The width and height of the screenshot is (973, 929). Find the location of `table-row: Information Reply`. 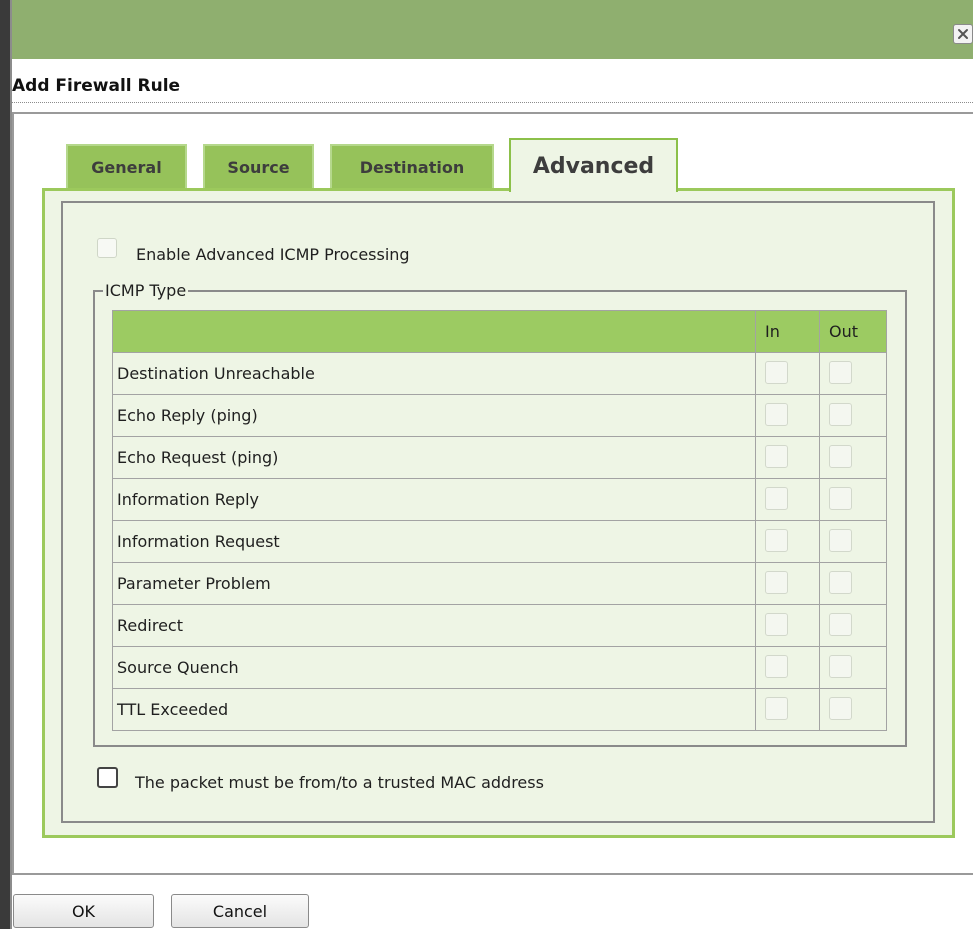

table-row: Information Reply is located at coordinates (499, 499).